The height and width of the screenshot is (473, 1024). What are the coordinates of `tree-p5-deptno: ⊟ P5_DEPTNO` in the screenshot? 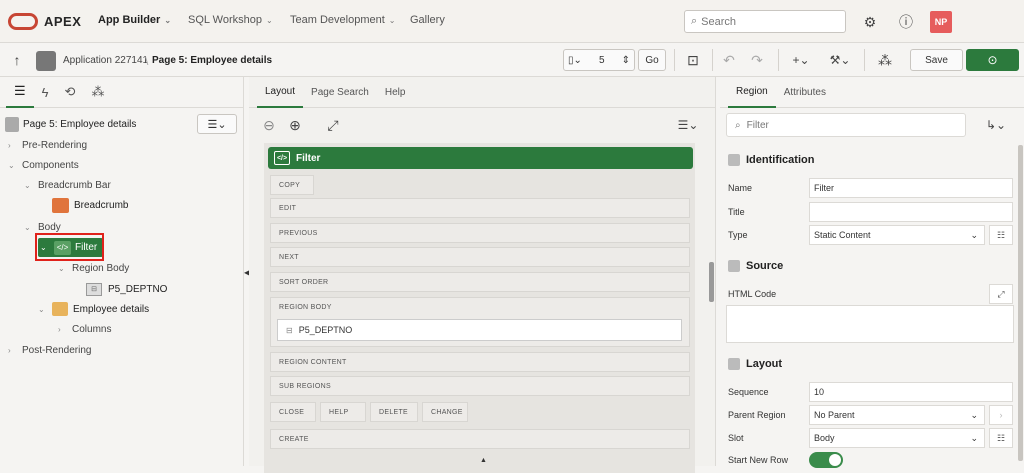 It's located at (126, 289).